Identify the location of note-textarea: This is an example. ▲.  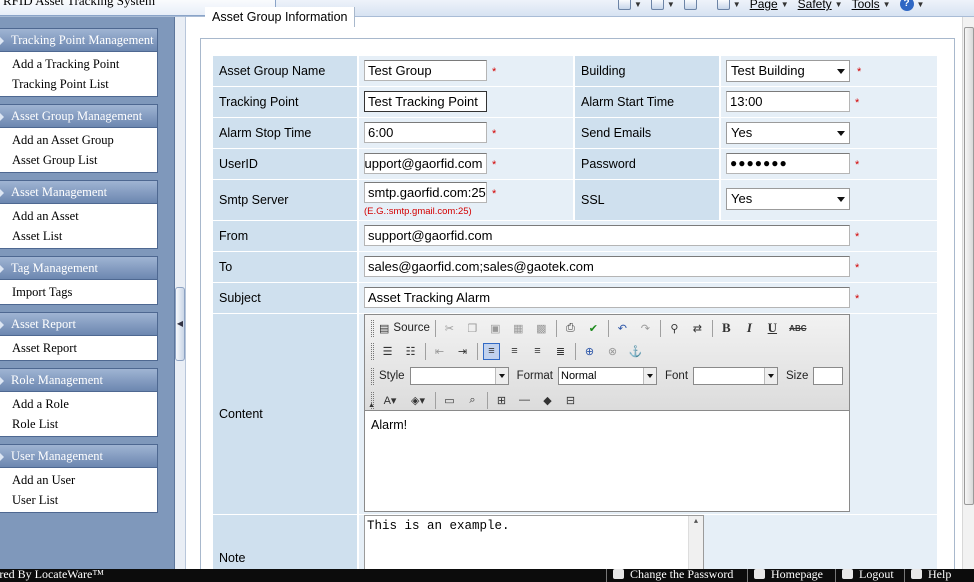
(534, 545).